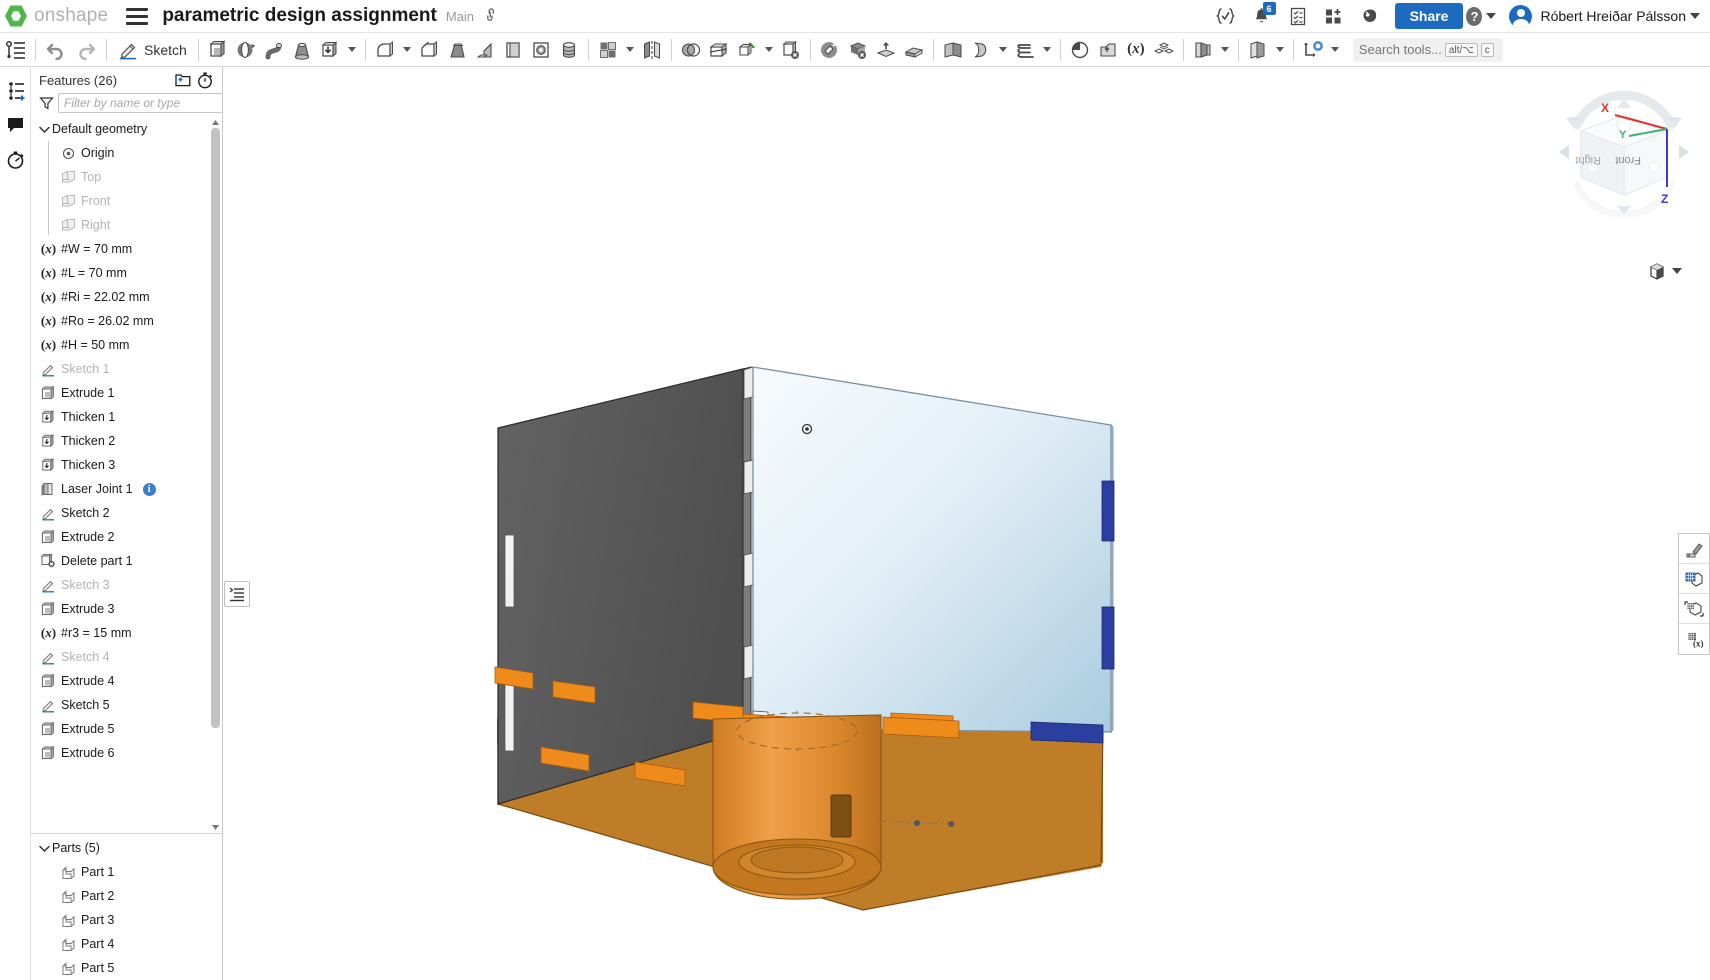 The width and height of the screenshot is (1710, 980). What do you see at coordinates (126, 561) in the screenshot?
I see `tree-item-delete-part-1: Delete part 1` at bounding box center [126, 561].